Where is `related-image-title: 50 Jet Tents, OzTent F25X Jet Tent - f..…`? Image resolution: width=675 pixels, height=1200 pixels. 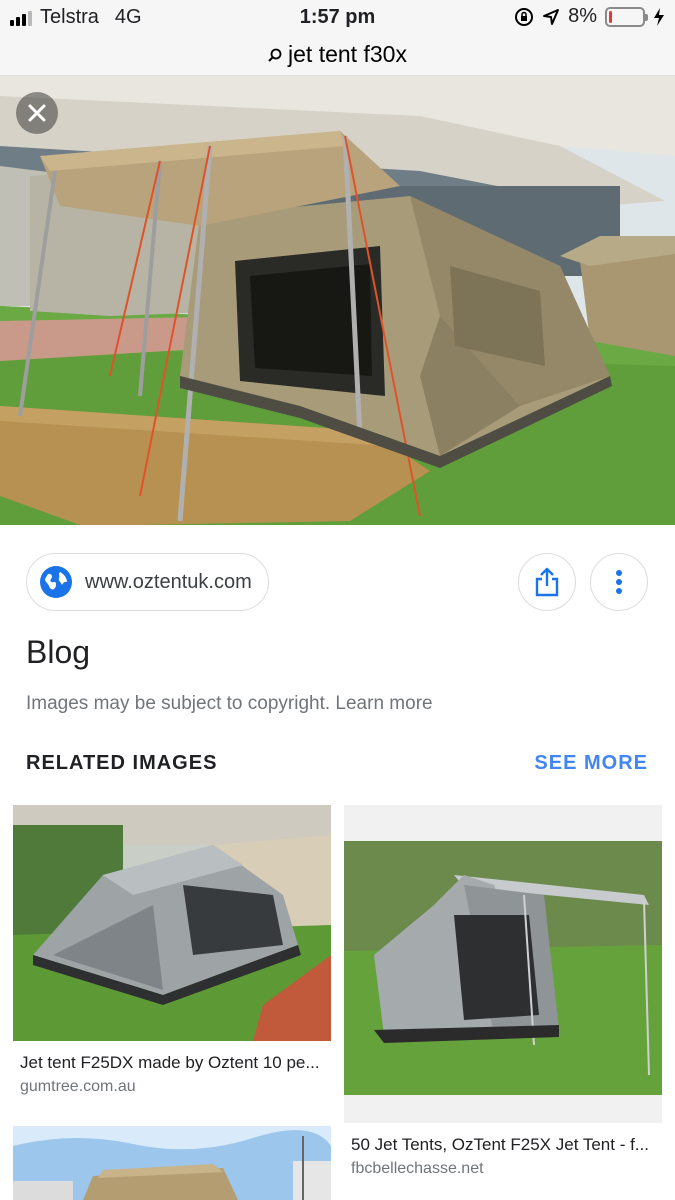 related-image-title: 50 Jet Tents, OzTent F25X Jet Tent - f..… is located at coordinates (500, 1145).